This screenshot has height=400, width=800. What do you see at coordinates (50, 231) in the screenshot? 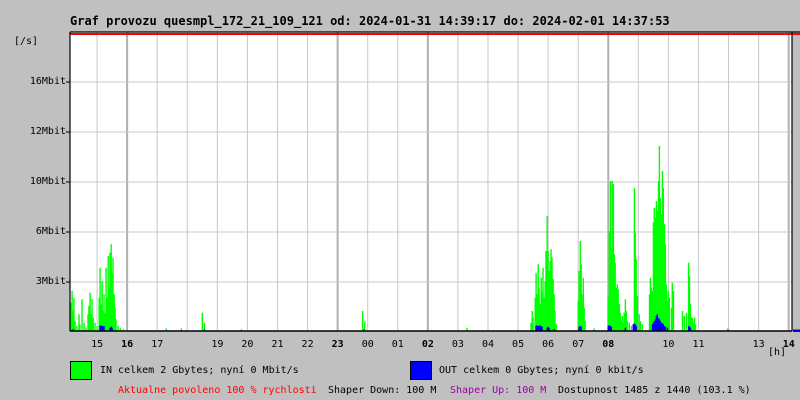
I see `y-tick-label-6Mbit: 6Mbit` at bounding box center [50, 231].